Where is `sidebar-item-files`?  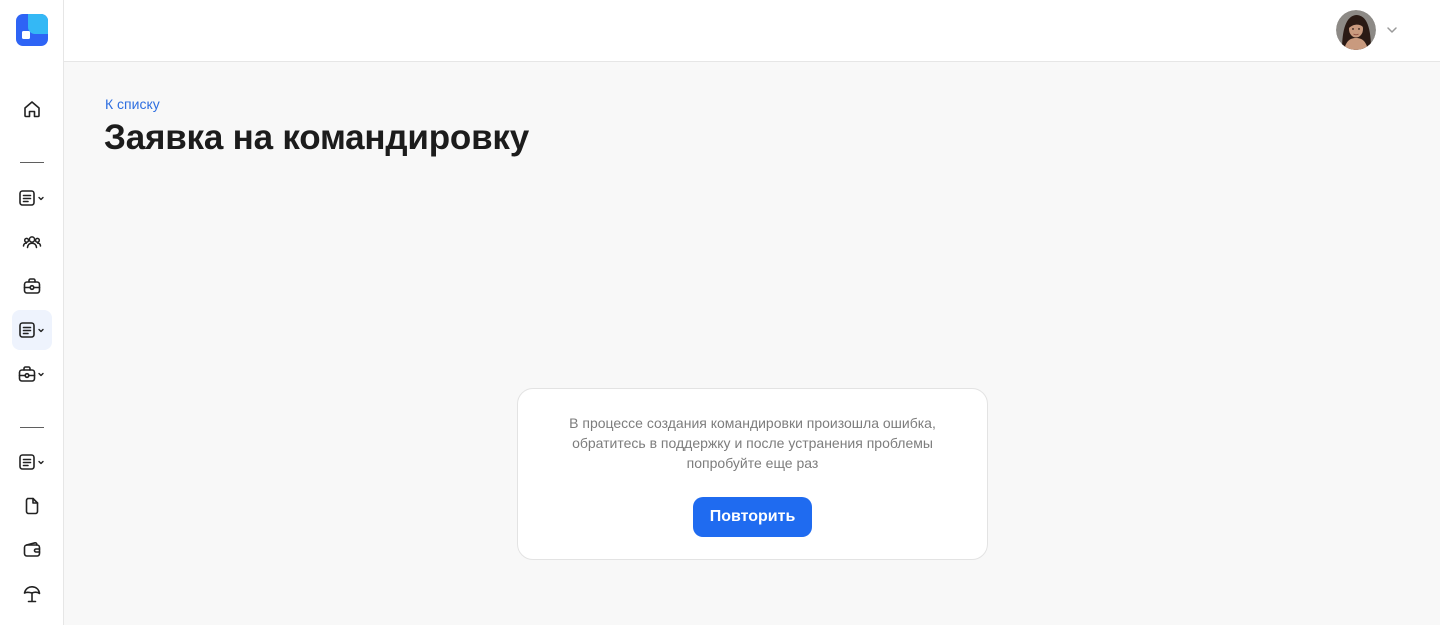 sidebar-item-files is located at coordinates (32, 506).